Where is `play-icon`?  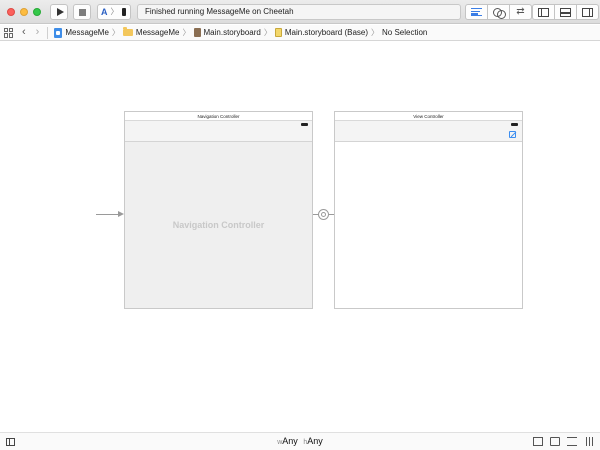
play-icon is located at coordinates (60, 12).